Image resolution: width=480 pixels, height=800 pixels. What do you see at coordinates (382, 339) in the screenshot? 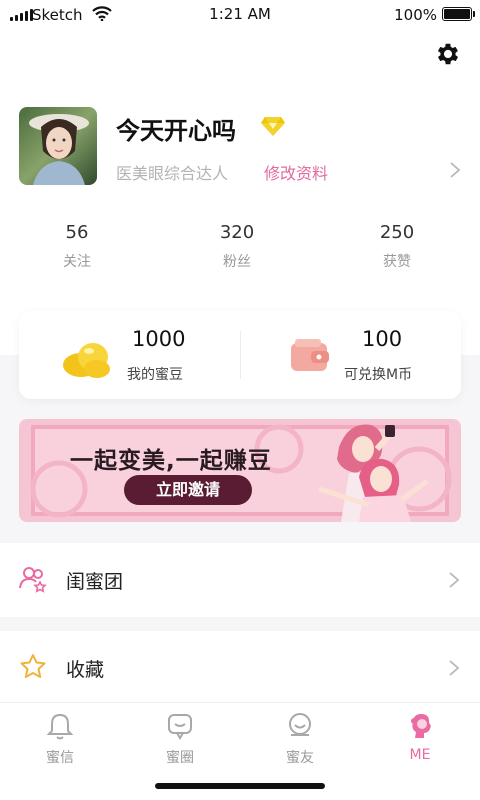
I see `coins-value: 100` at bounding box center [382, 339].